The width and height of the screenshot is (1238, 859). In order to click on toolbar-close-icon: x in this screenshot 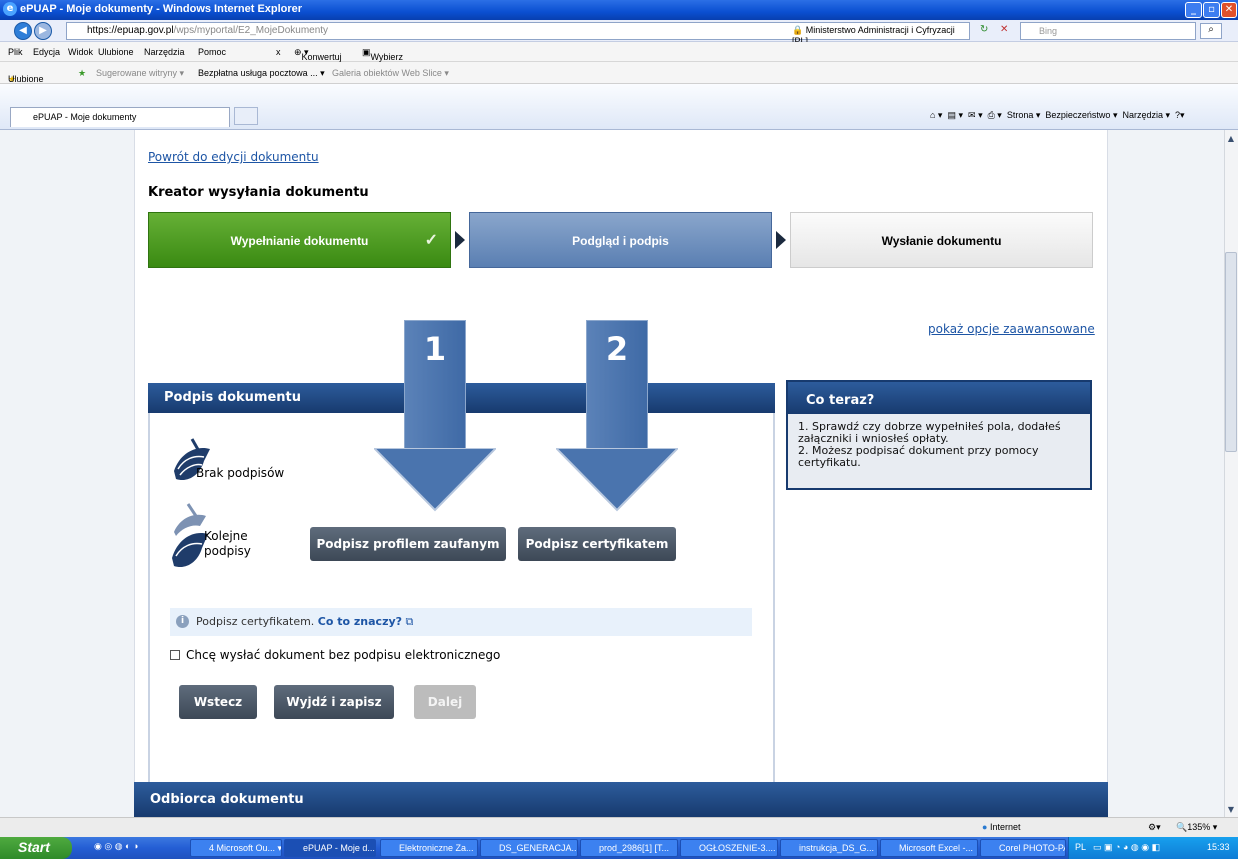, I will do `click(278, 52)`.